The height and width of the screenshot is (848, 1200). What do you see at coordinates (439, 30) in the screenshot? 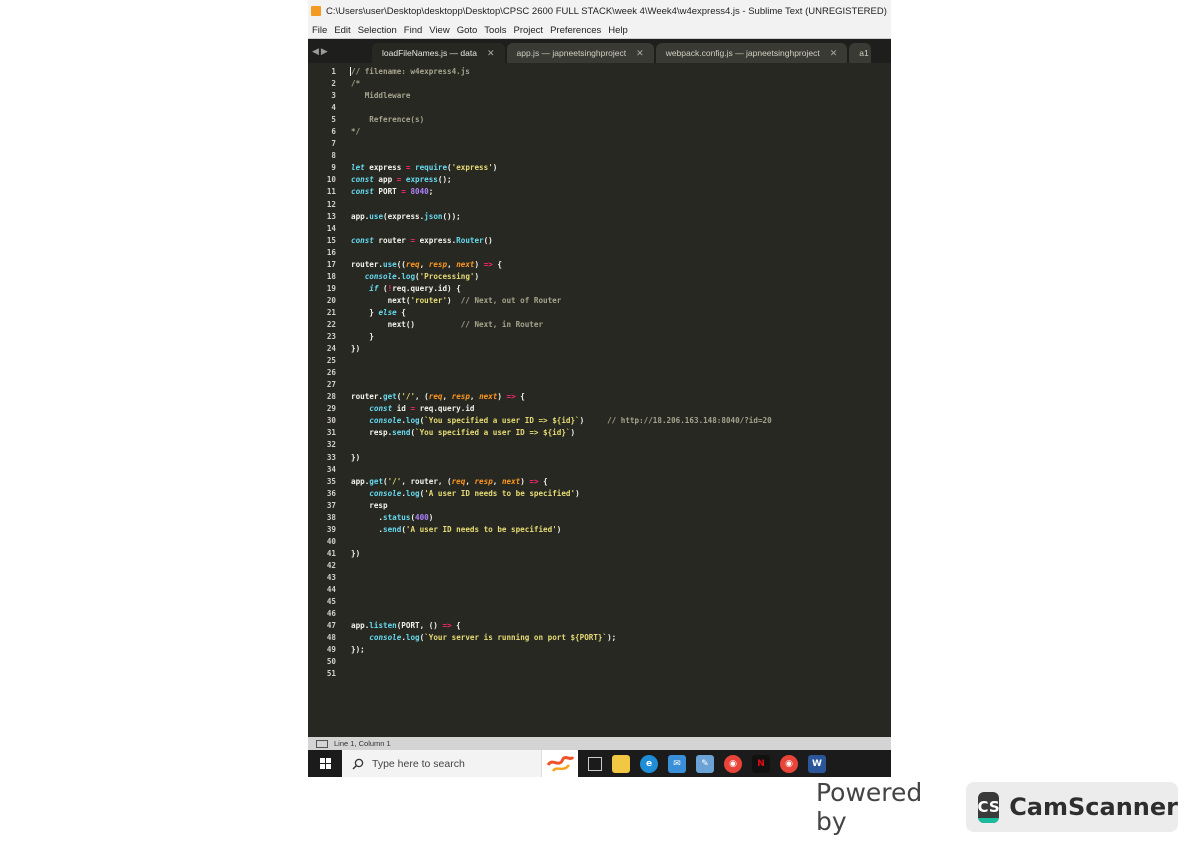
I see `menu-view: View` at bounding box center [439, 30].